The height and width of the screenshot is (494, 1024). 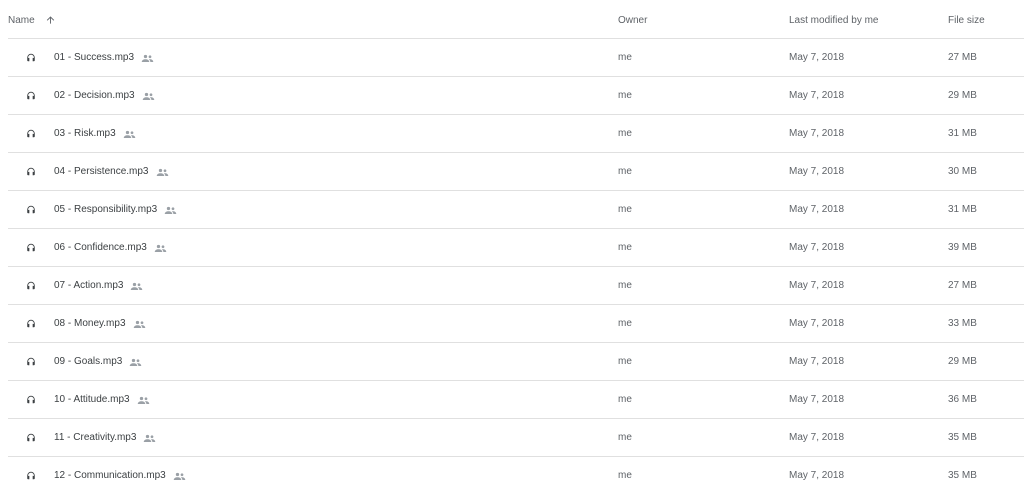 I want to click on column-header-file-size: File size, so click(x=966, y=21).